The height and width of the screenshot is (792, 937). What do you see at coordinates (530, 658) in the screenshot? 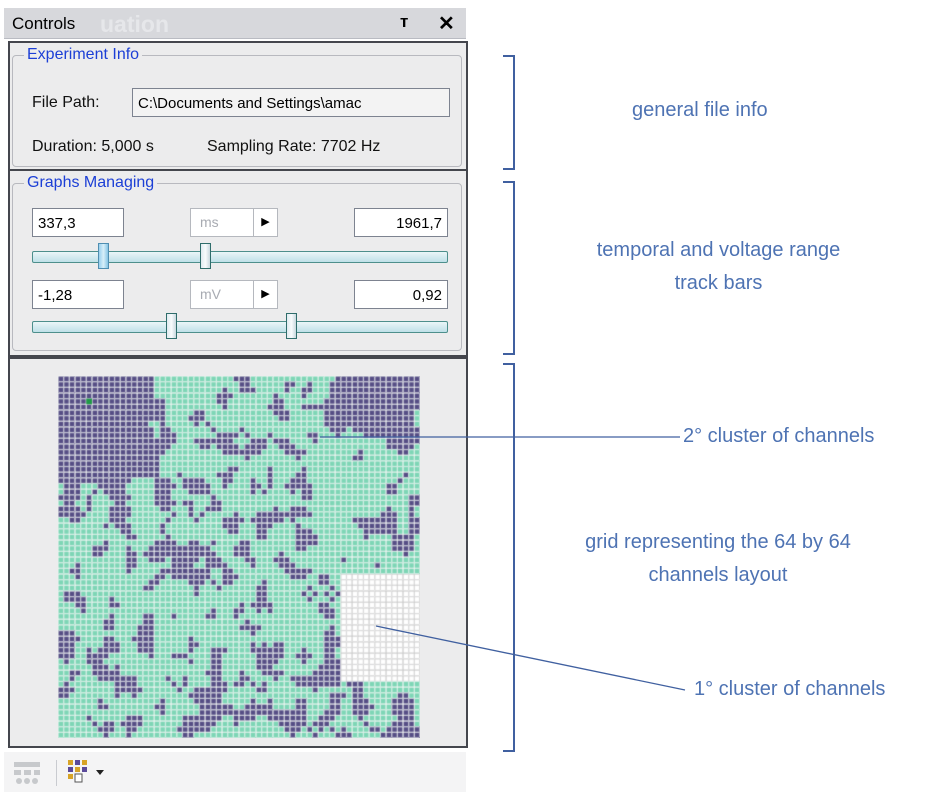
I see `cluster1-leader-line` at bounding box center [530, 658].